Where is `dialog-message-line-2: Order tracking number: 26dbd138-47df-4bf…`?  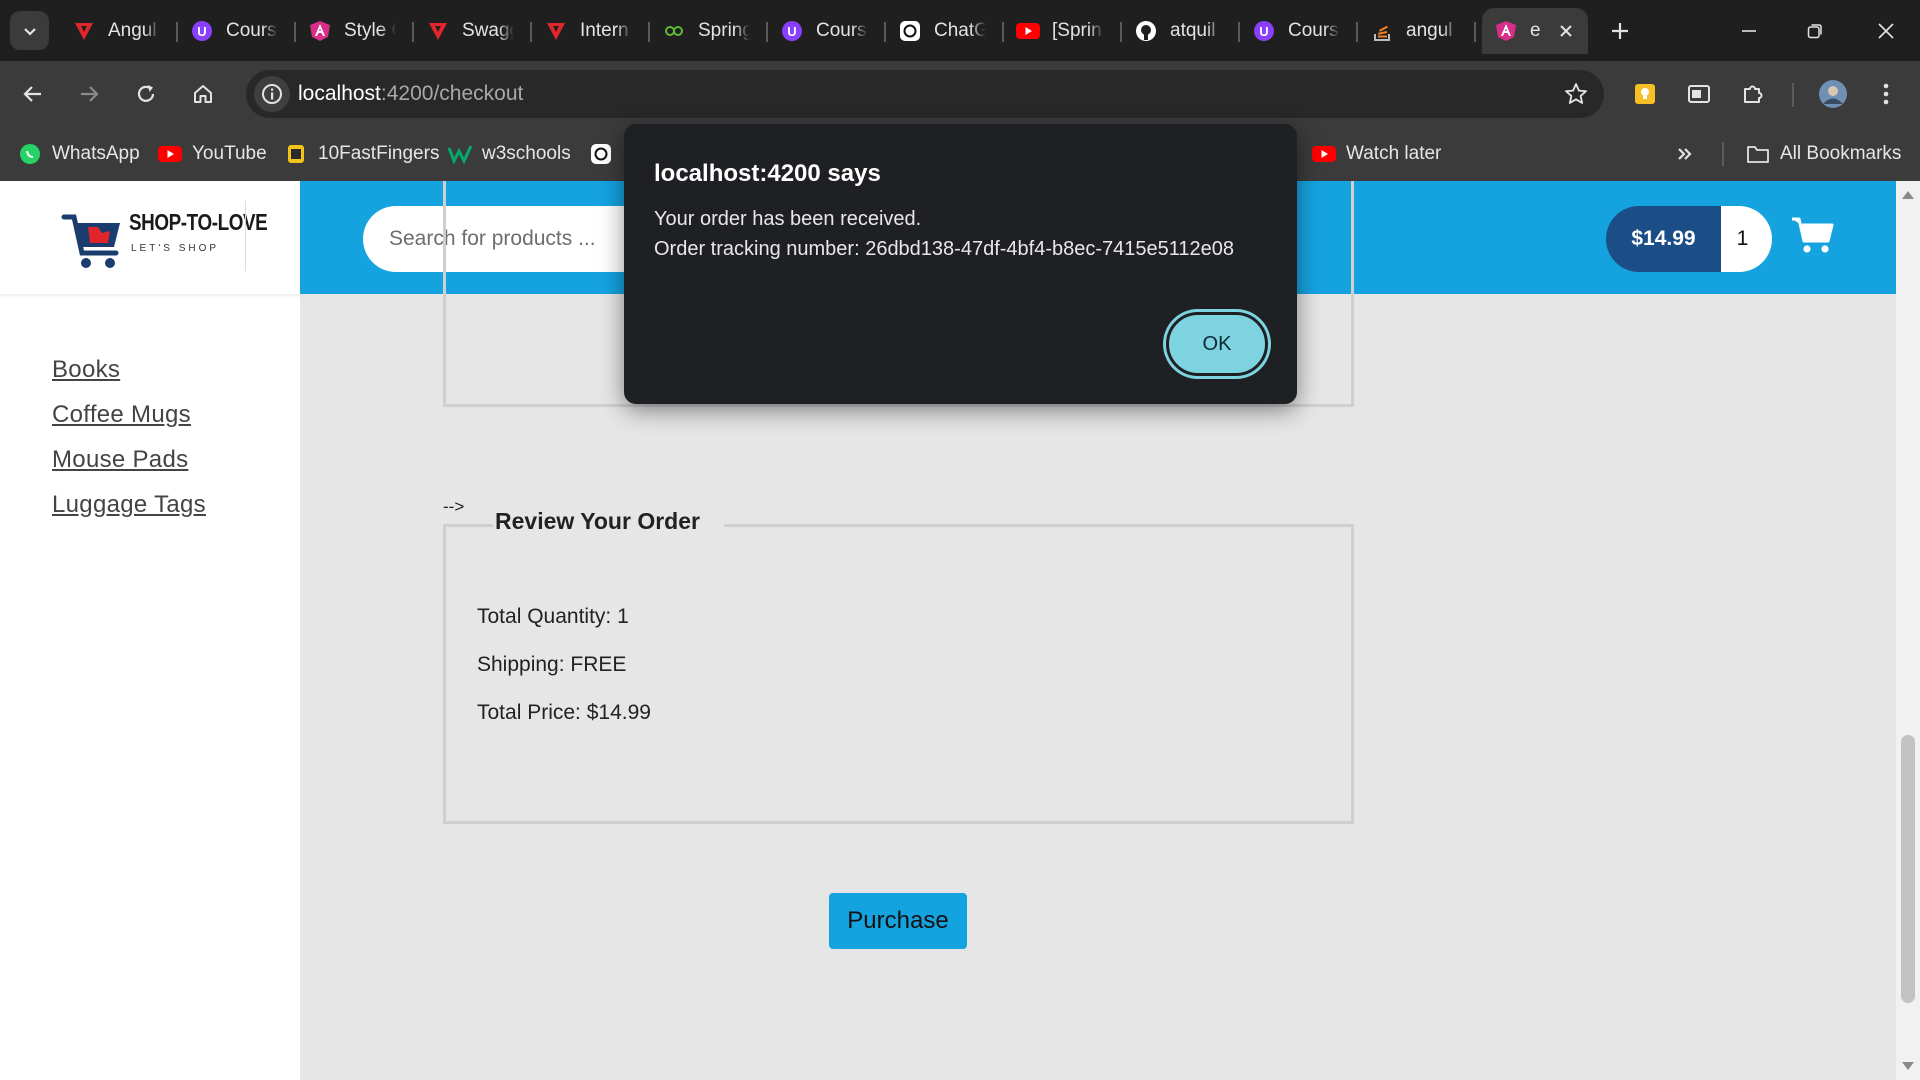
dialog-message-line-2: Order tracking number: 26dbd138-47df-4bf… is located at coordinates (944, 249).